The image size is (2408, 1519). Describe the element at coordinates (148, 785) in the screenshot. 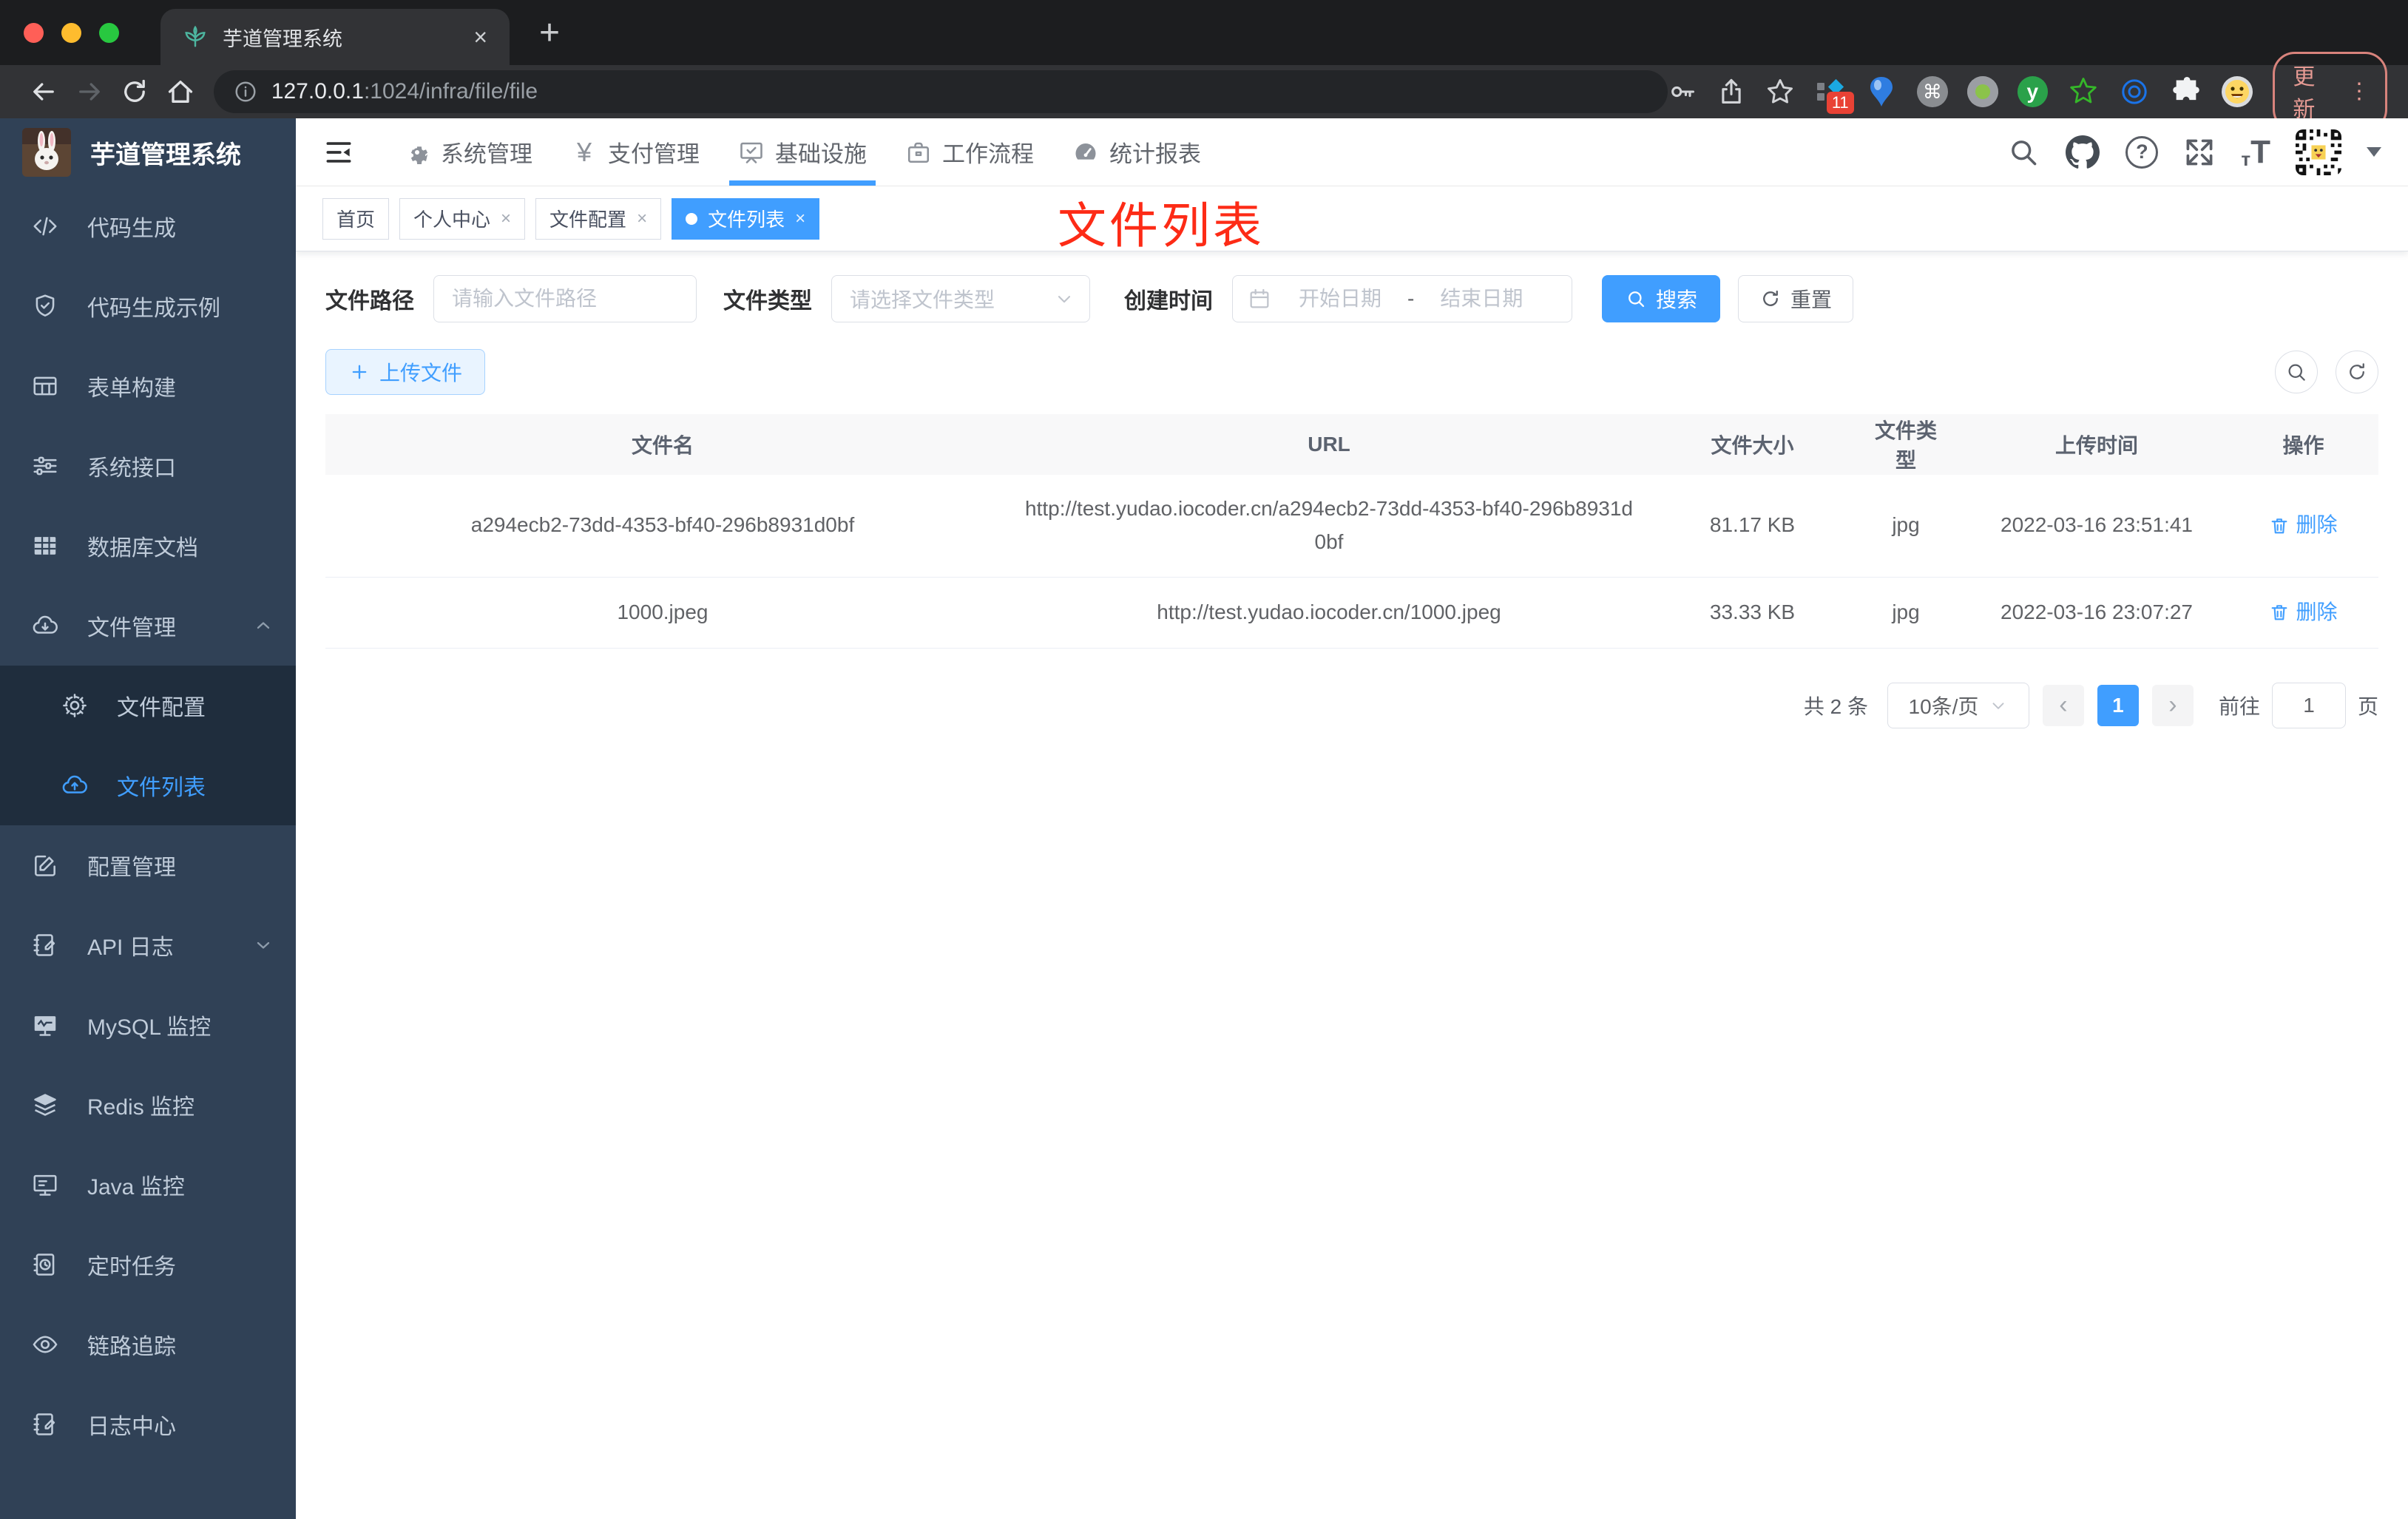

I see `sidebar-item-file-list: 文件列表` at that location.